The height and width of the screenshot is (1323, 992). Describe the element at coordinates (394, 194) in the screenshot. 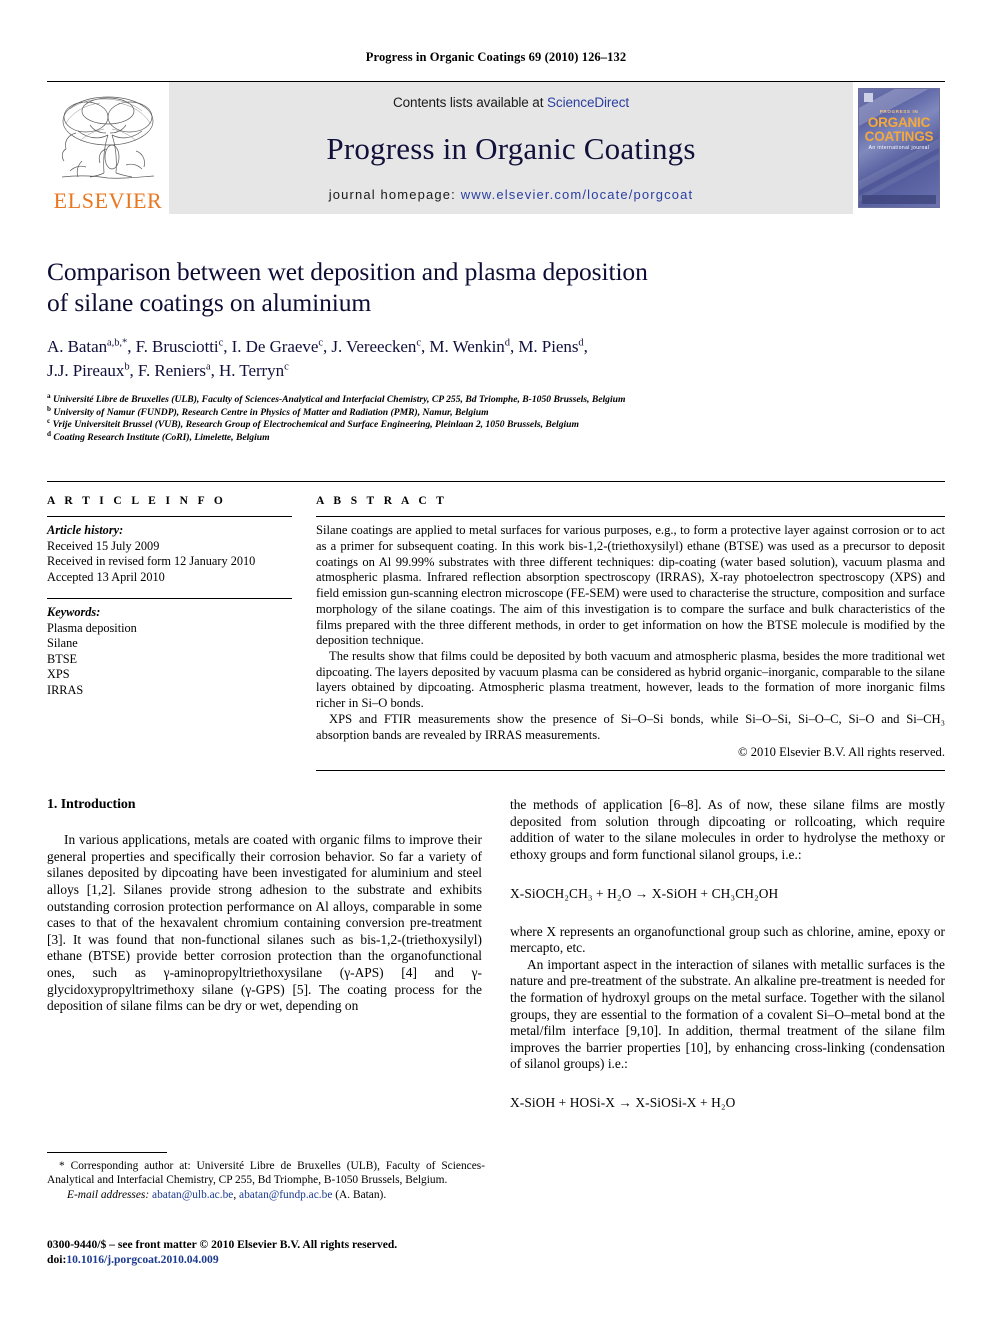

I see `homepage-prefix: journal homepage:` at that location.